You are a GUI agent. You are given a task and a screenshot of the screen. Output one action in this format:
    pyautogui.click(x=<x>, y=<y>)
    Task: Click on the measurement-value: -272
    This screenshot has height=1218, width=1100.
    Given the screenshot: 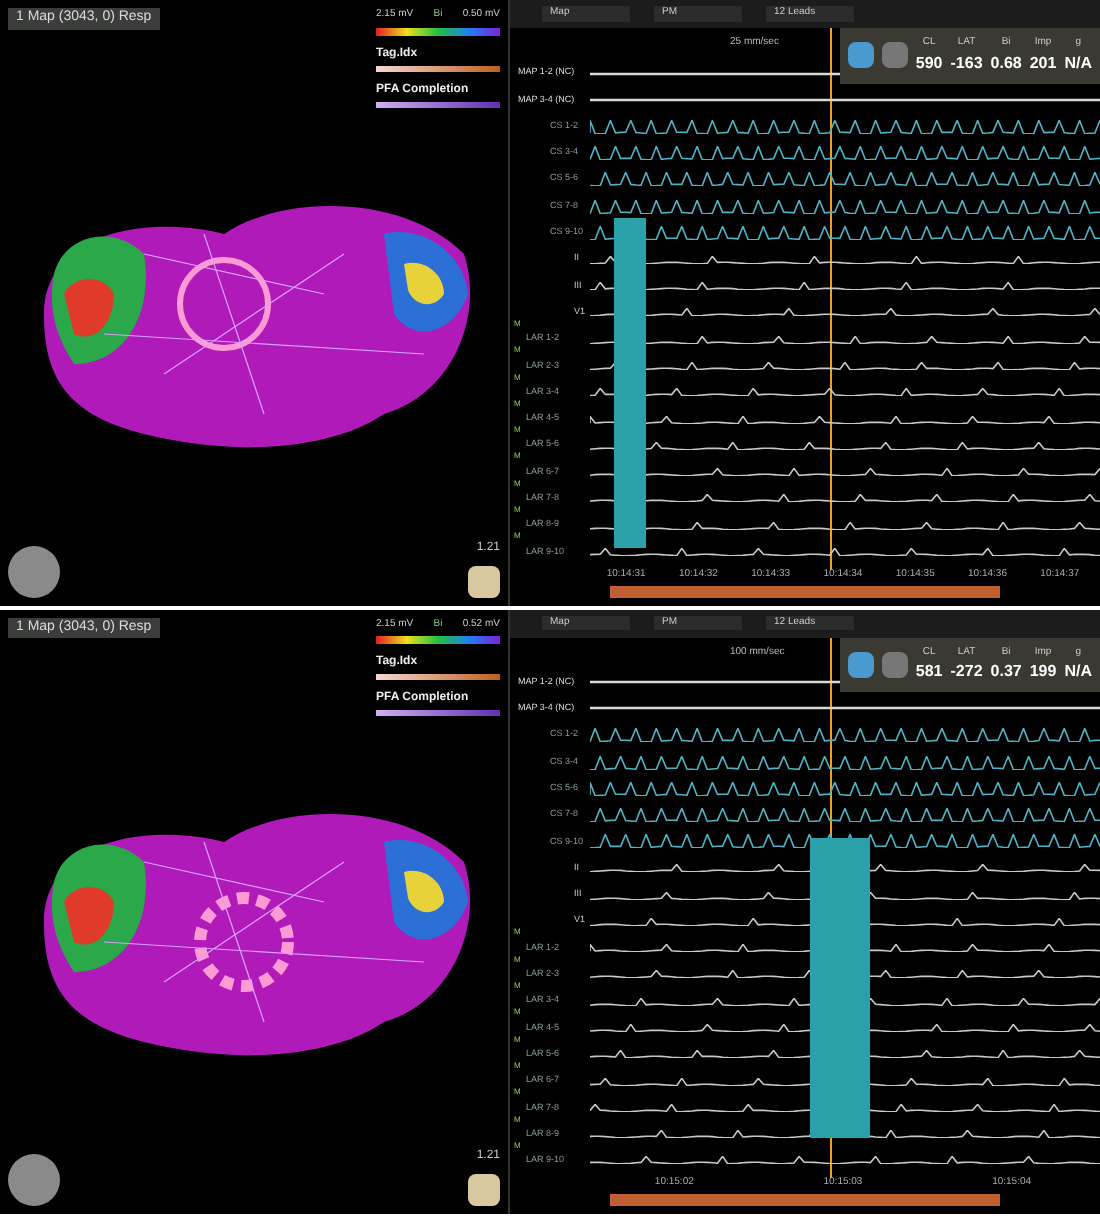 What is the action you would take?
    pyautogui.click(x=966, y=672)
    